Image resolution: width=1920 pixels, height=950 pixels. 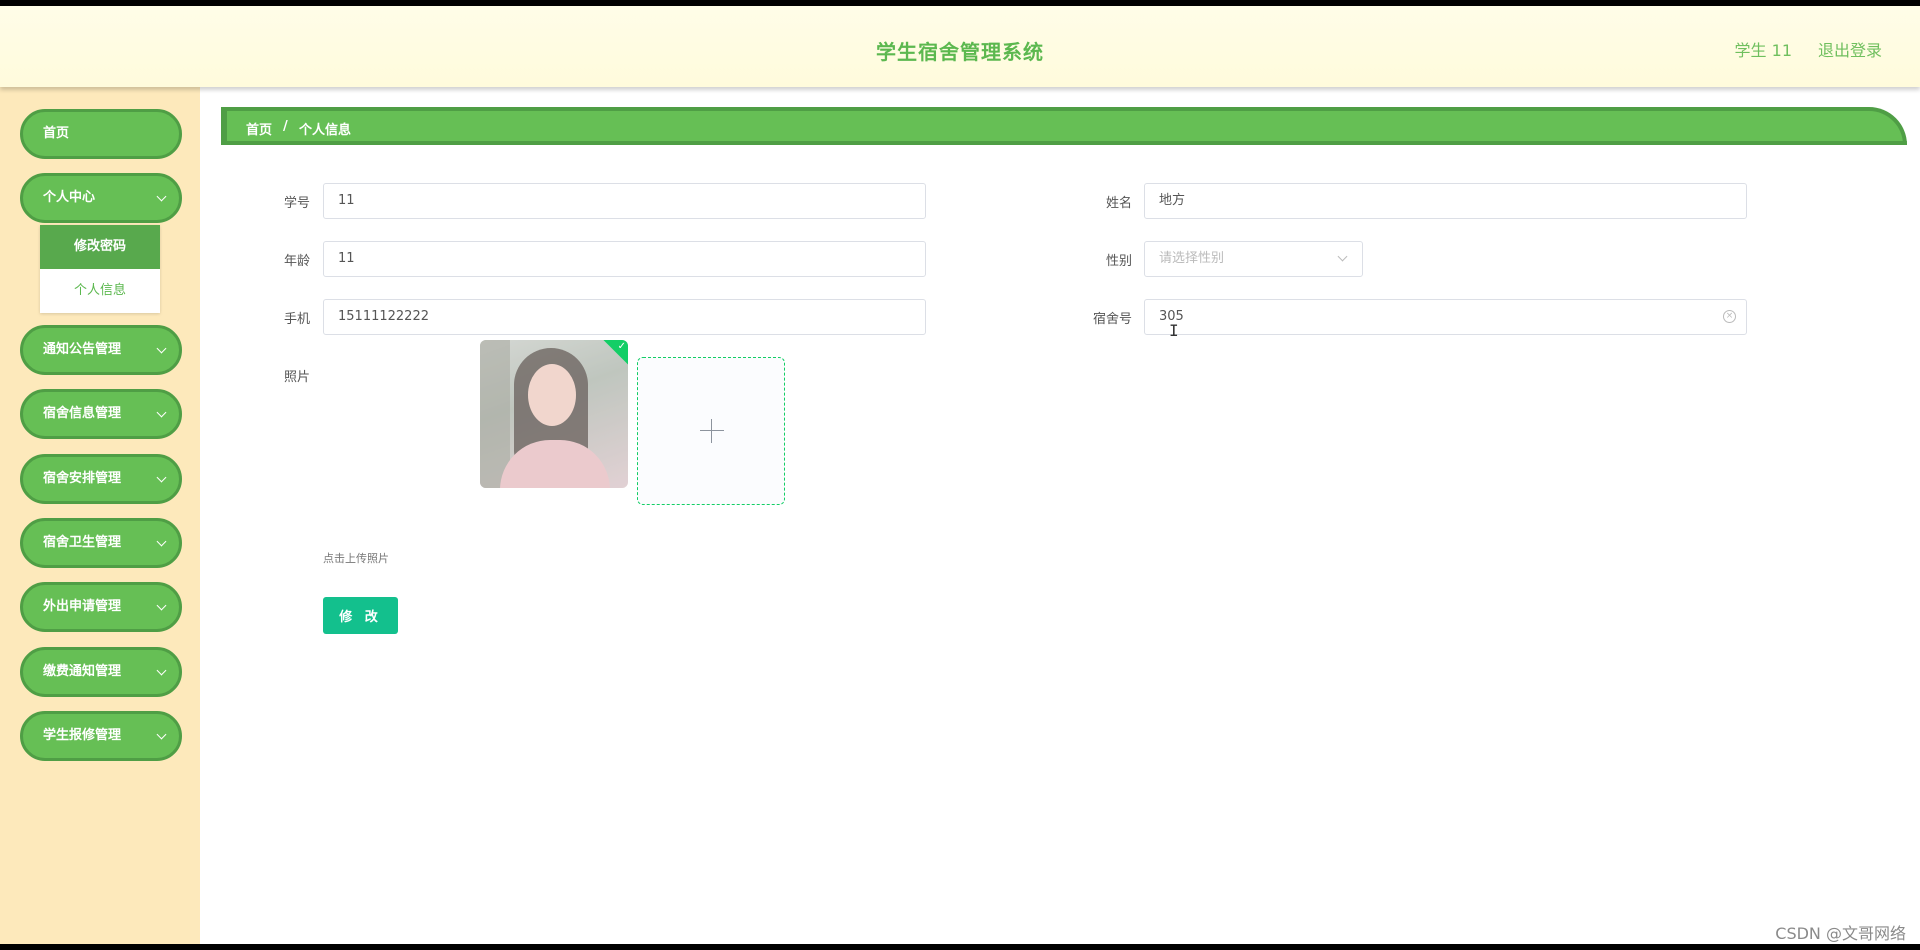 What do you see at coordinates (1118, 261) in the screenshot?
I see `gender-label: 性别` at bounding box center [1118, 261].